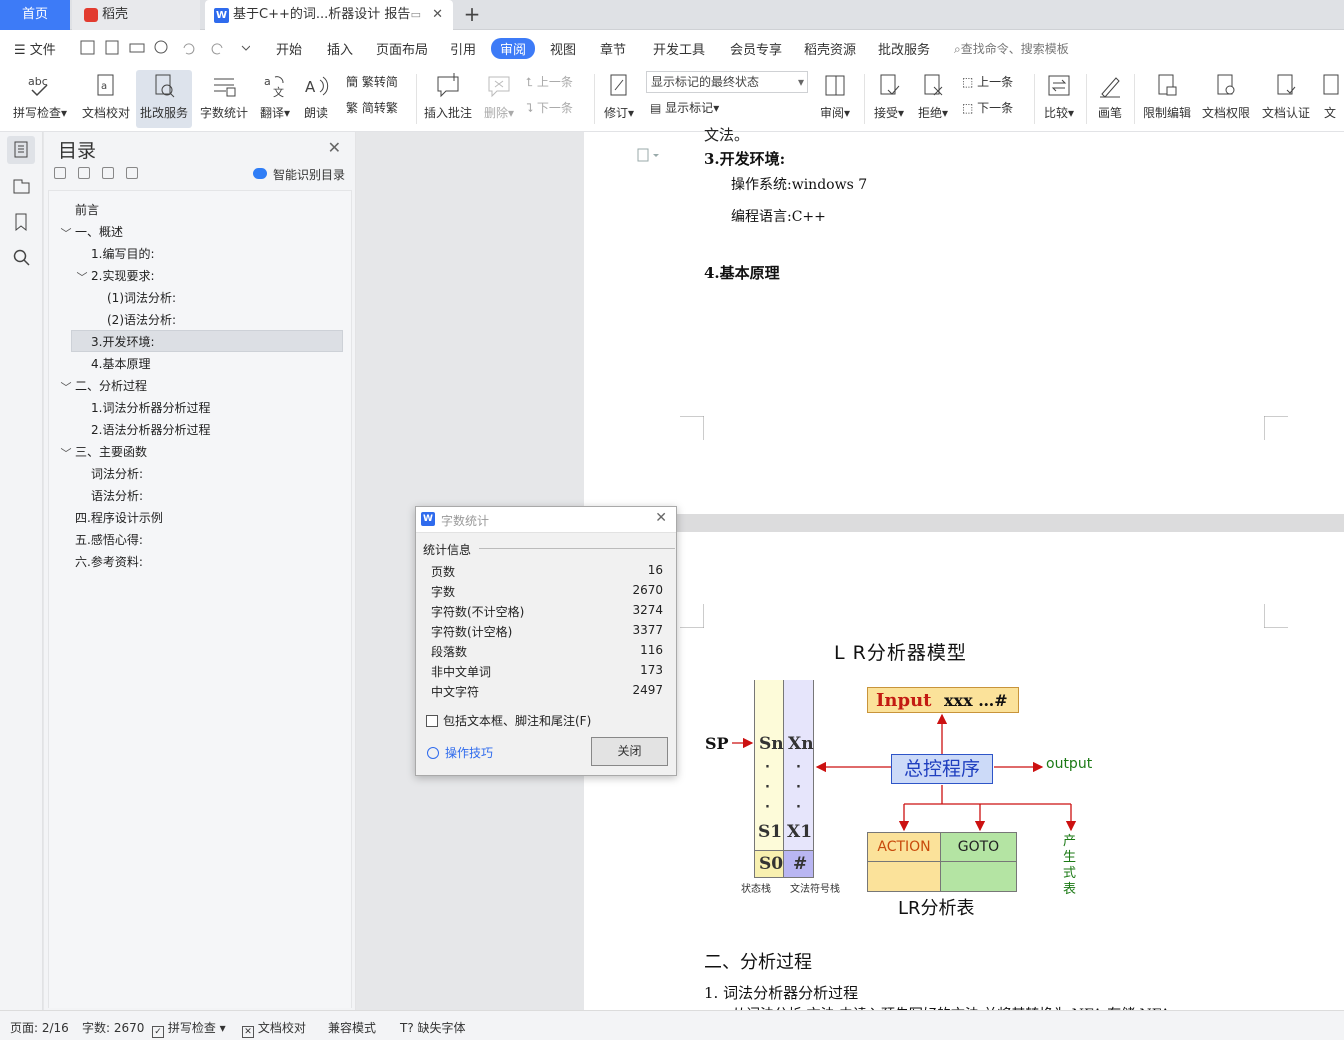 This screenshot has width=1344, height=1040. What do you see at coordinates (40, 99) in the screenshot?
I see `spell-check-button: abc 拼写检查▾` at bounding box center [40, 99].